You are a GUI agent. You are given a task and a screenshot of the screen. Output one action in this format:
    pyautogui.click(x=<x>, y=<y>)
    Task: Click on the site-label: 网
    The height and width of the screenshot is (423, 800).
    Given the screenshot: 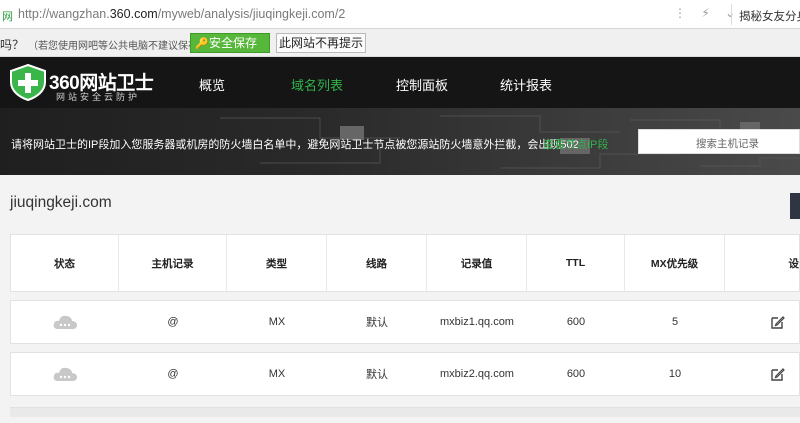 What is the action you would take?
    pyautogui.click(x=7, y=17)
    